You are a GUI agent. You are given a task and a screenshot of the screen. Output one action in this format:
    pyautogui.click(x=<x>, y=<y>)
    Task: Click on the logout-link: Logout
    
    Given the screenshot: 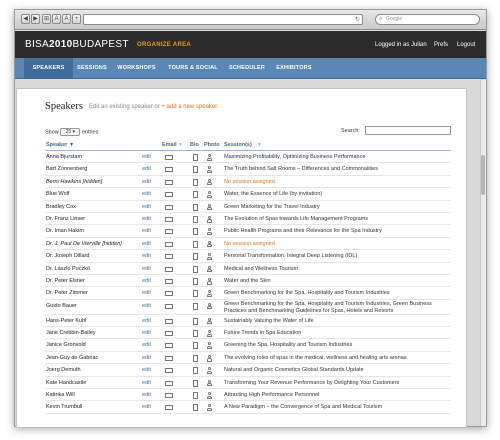 What is the action you would take?
    pyautogui.click(x=466, y=45)
    